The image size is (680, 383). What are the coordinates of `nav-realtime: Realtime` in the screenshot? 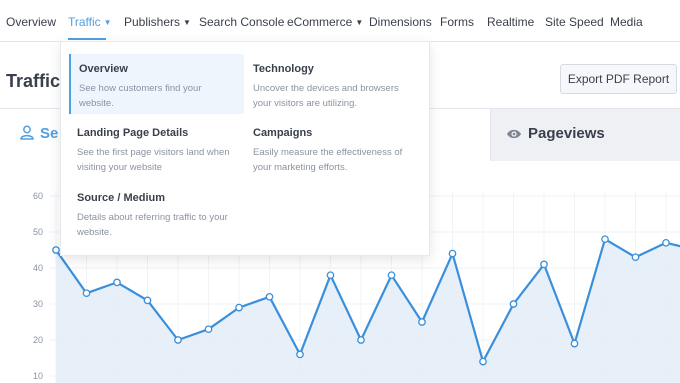 It's located at (510, 22).